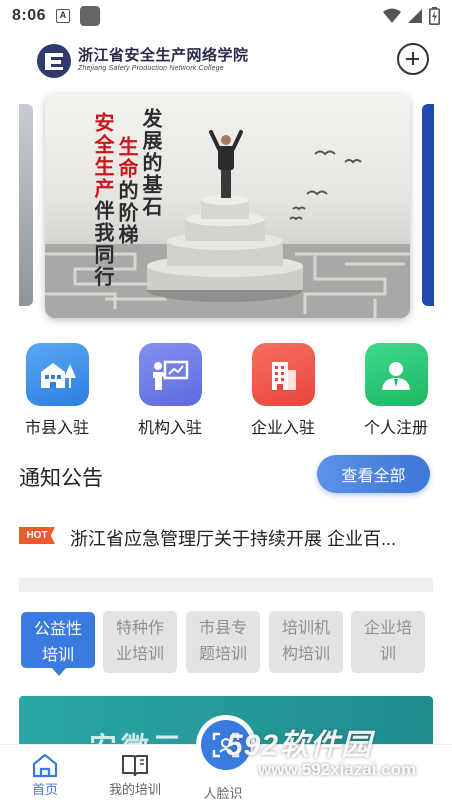 The height and width of the screenshot is (803, 452). I want to click on tab-city-topic-training: 市县专 题培训, so click(223, 642).